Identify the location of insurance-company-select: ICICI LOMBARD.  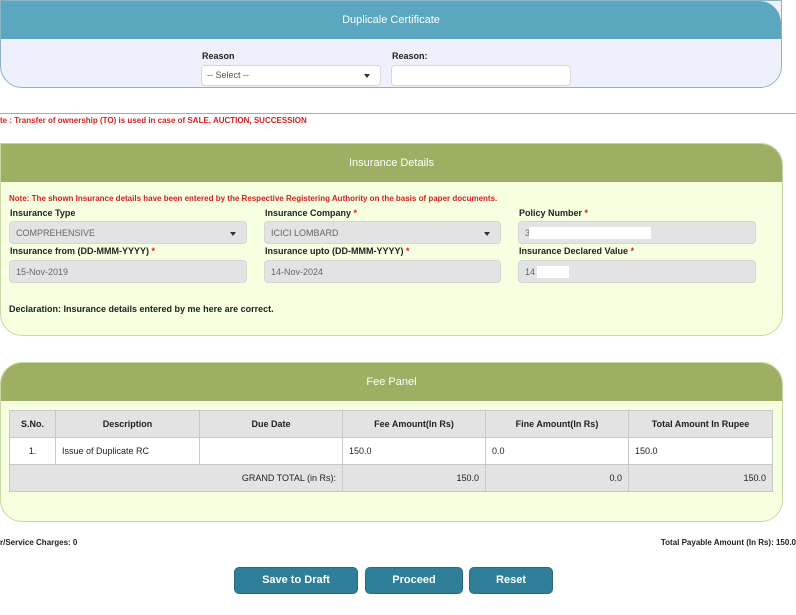
(382, 232).